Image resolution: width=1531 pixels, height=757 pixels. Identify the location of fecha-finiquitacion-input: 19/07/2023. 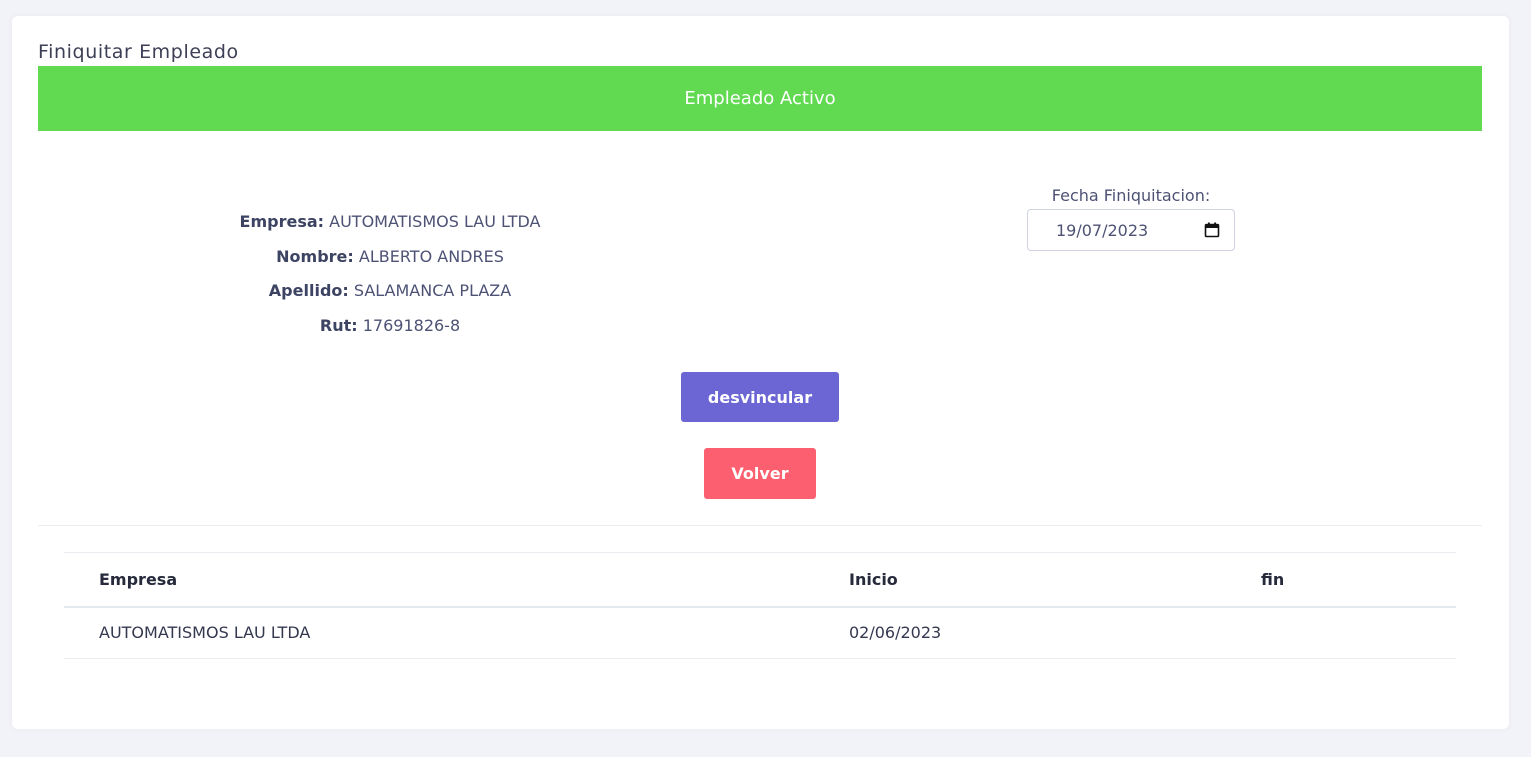
(1131, 230).